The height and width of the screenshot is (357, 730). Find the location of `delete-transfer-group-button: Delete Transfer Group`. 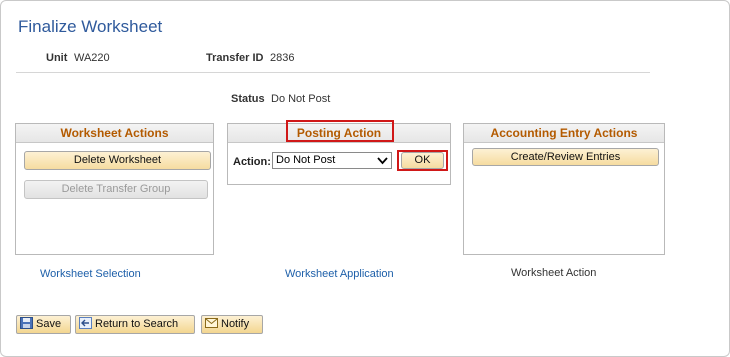

delete-transfer-group-button: Delete Transfer Group is located at coordinates (116, 189).